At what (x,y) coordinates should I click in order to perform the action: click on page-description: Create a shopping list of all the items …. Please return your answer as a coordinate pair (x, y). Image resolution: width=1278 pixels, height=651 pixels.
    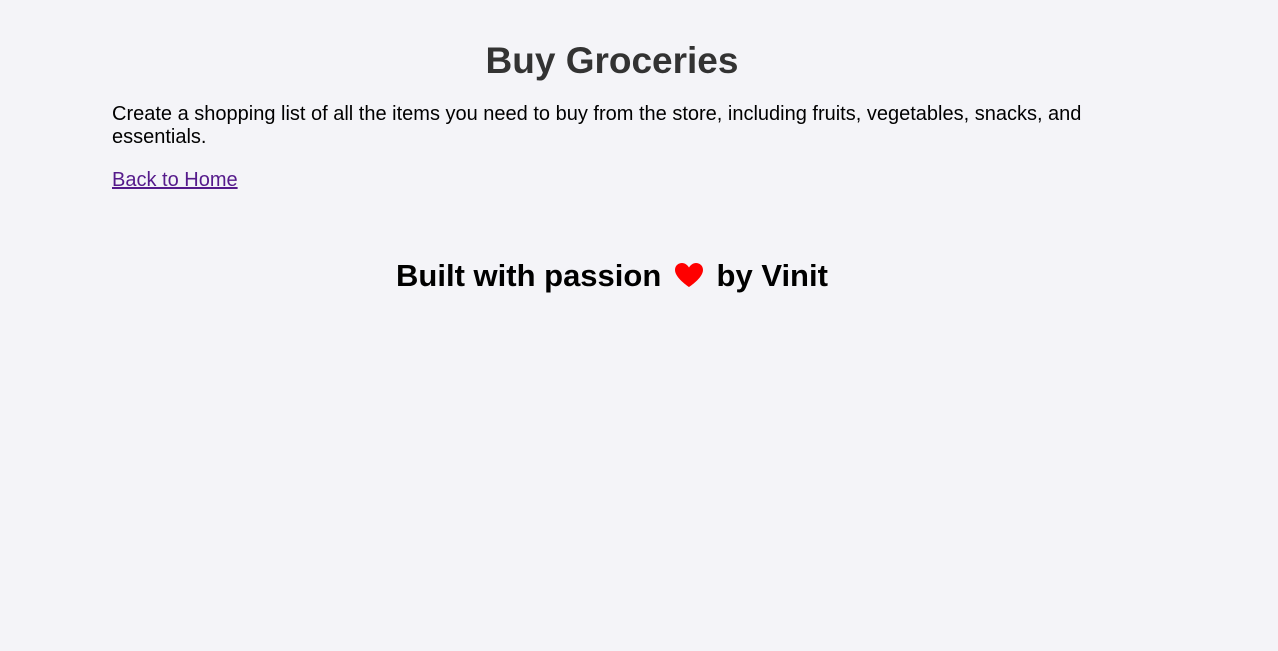
    Looking at the image, I should click on (597, 125).